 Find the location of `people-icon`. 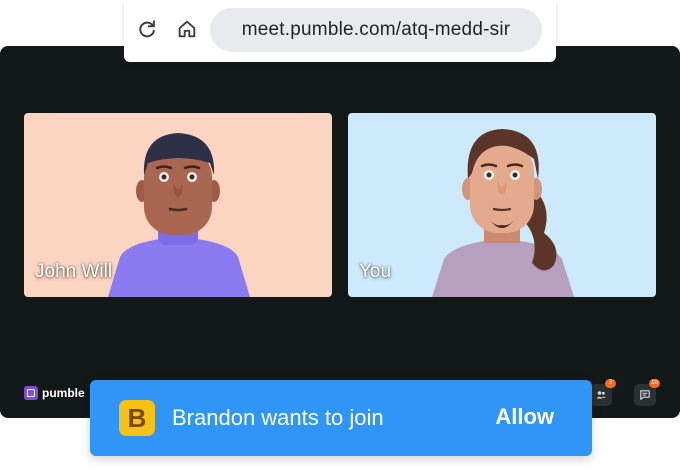

people-icon is located at coordinates (601, 395).